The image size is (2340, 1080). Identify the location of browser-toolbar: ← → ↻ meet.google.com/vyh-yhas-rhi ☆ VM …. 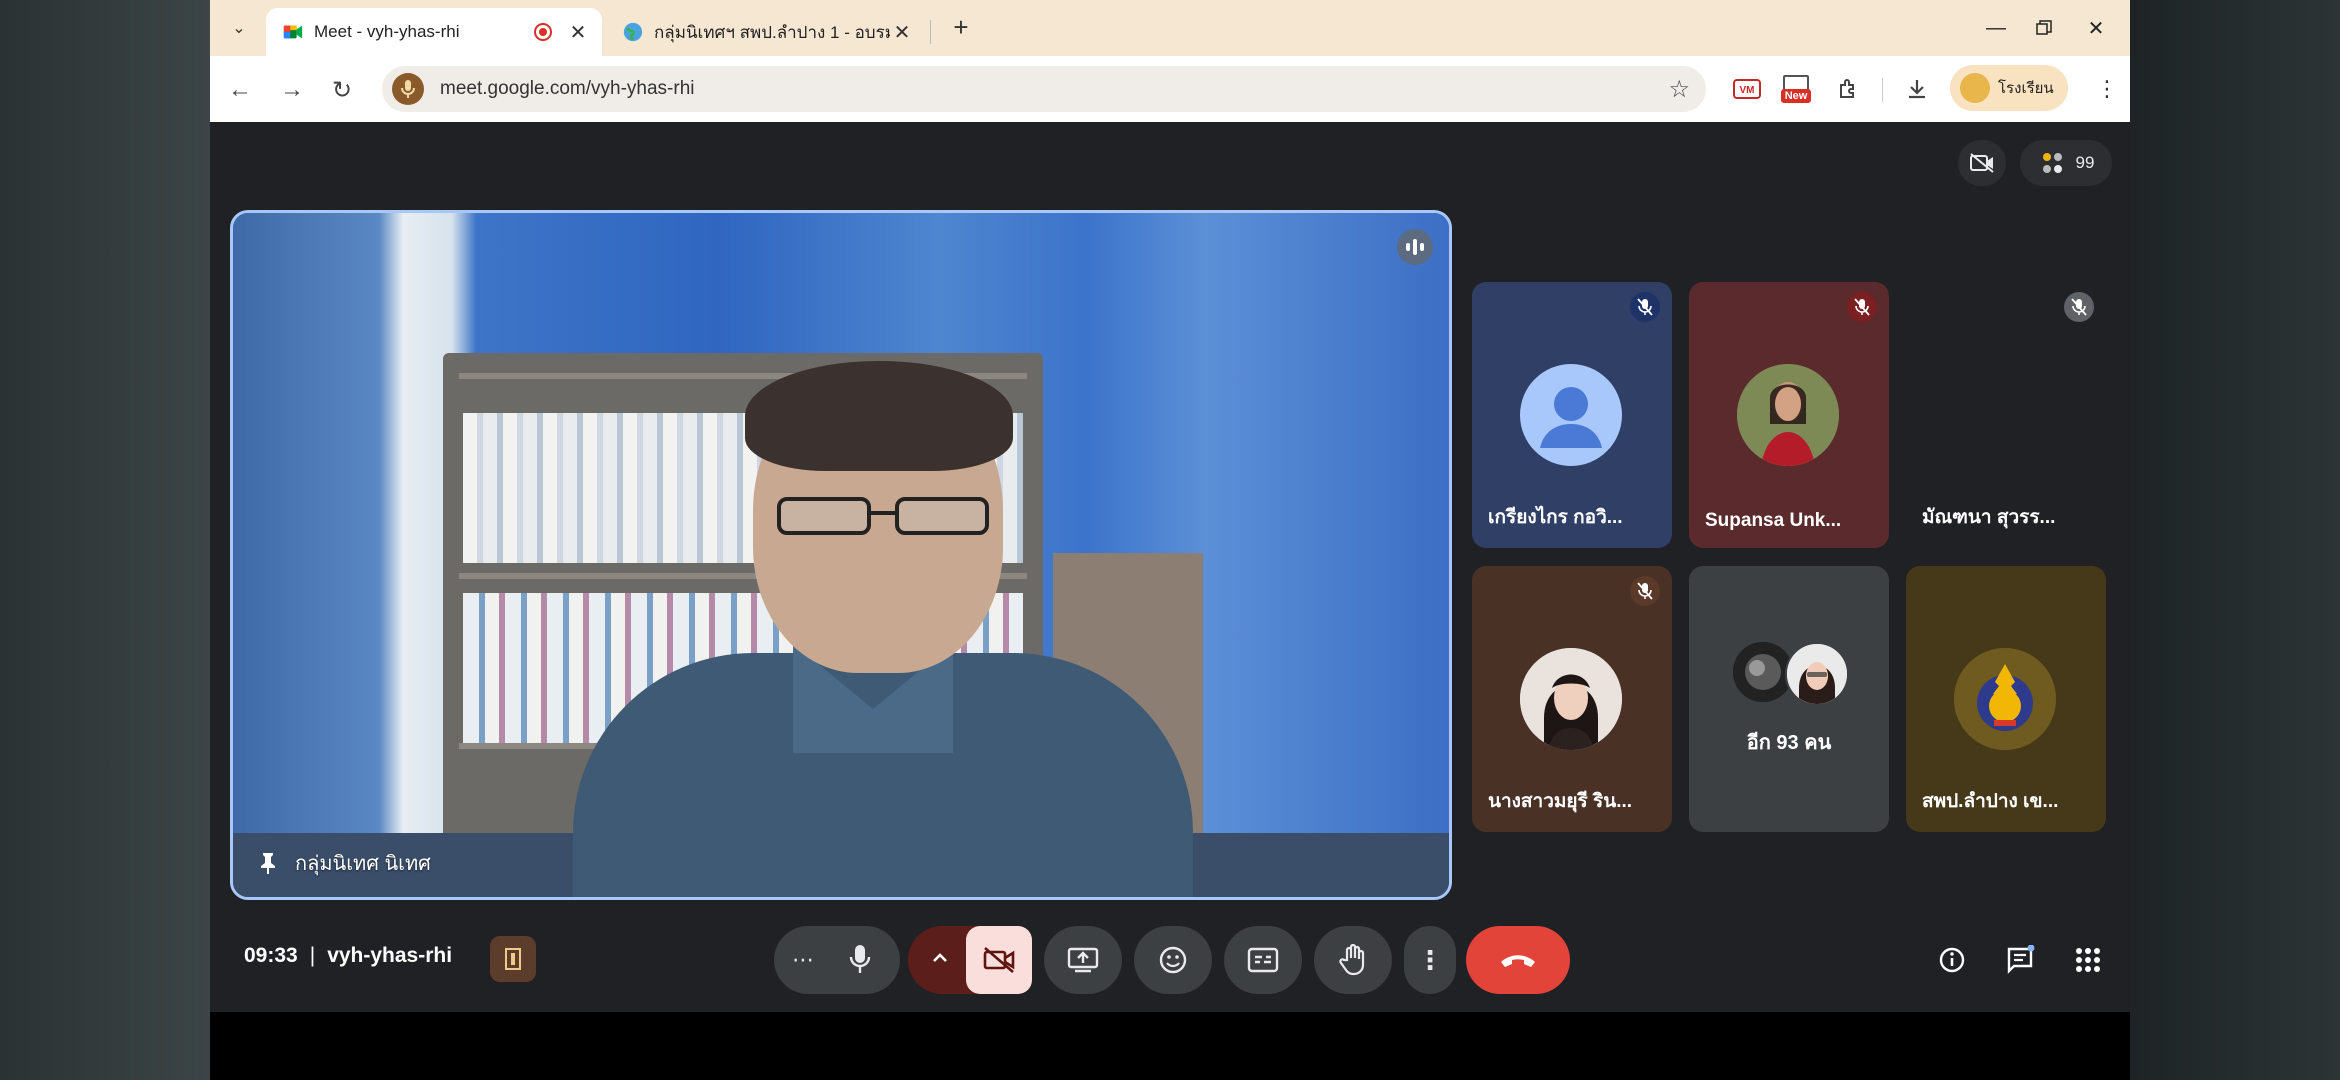
(1170, 89).